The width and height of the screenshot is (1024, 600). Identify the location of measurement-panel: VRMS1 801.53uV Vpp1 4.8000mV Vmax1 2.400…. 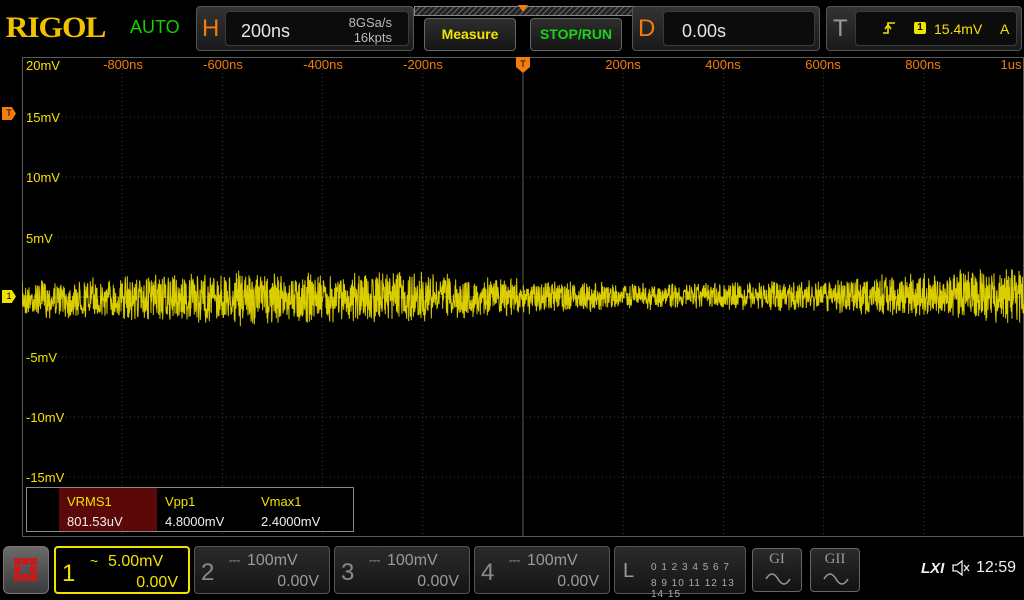
(190, 509).